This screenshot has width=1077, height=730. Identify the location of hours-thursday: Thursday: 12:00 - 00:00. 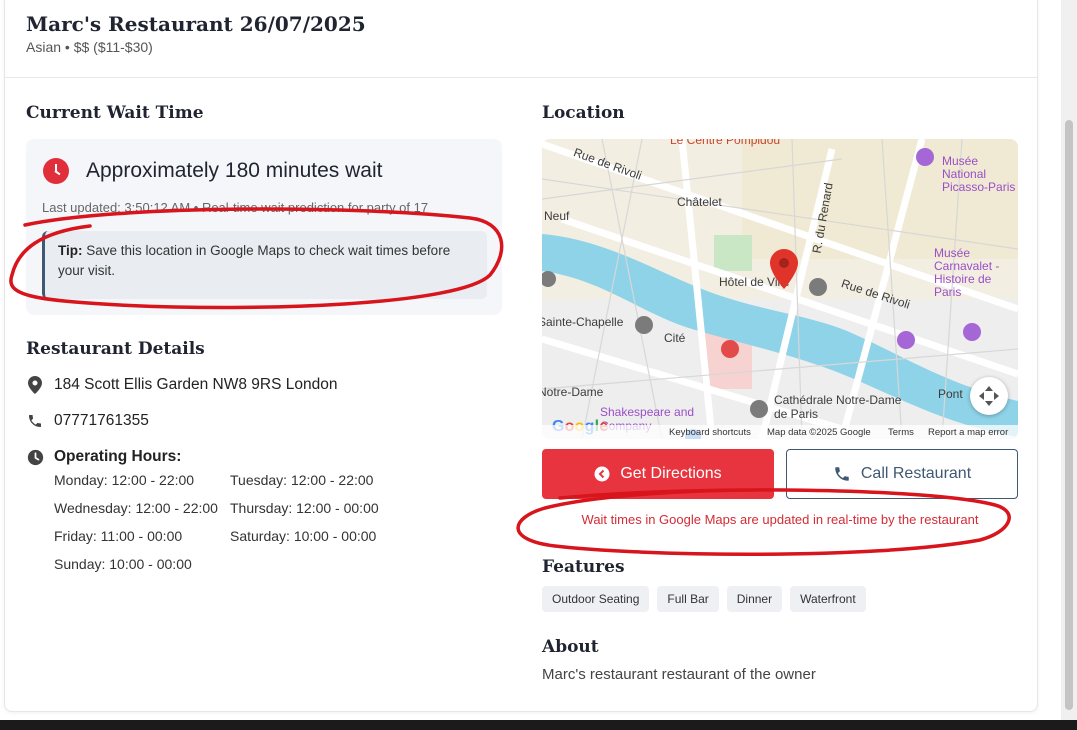
(304, 508).